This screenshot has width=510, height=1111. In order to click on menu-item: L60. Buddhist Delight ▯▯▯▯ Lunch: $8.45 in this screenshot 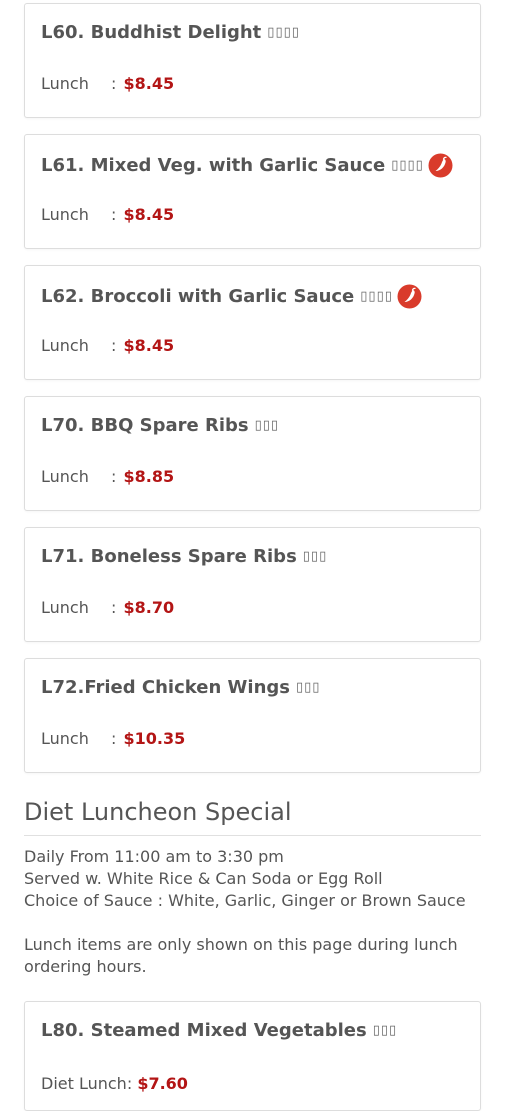, I will do `click(252, 60)`.